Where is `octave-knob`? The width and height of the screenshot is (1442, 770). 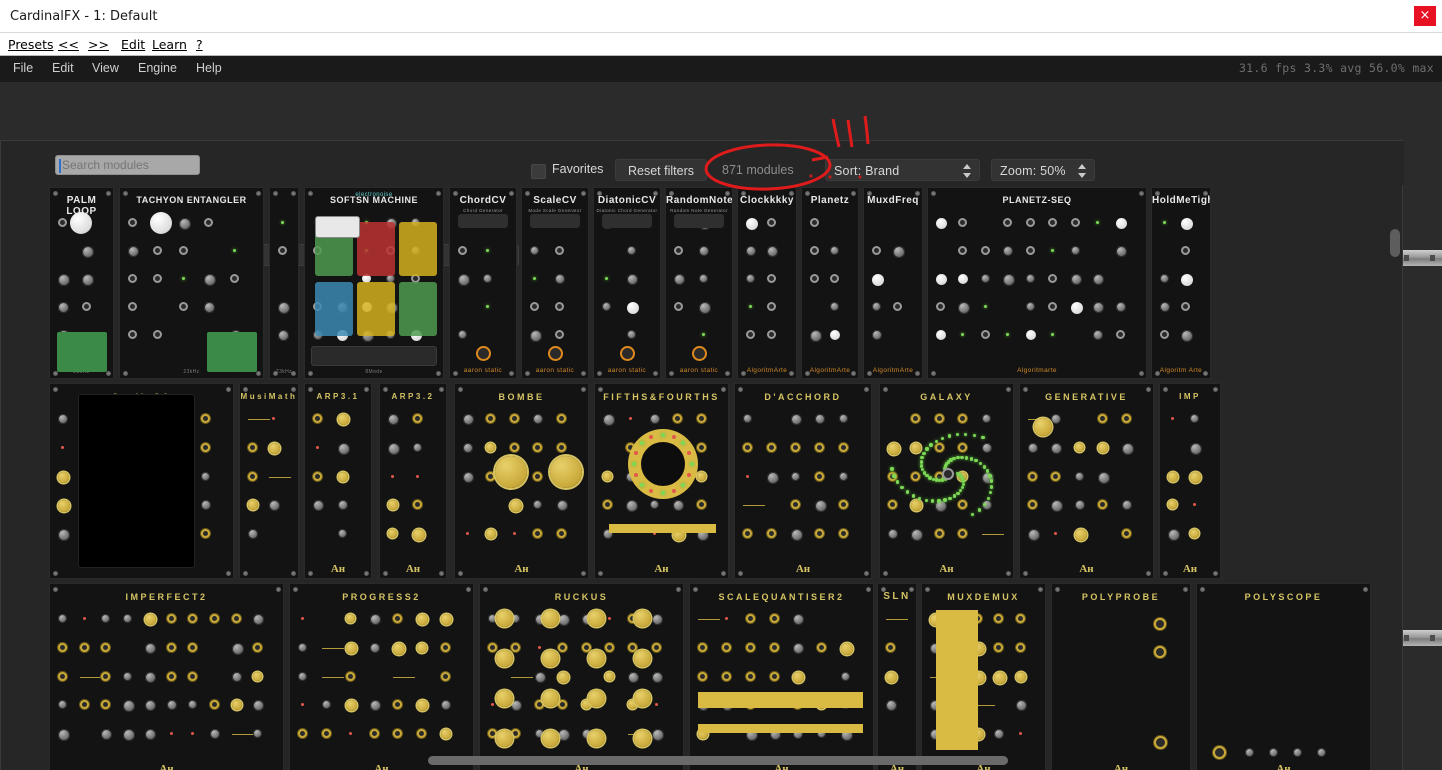 octave-knob is located at coordinates (161, 223).